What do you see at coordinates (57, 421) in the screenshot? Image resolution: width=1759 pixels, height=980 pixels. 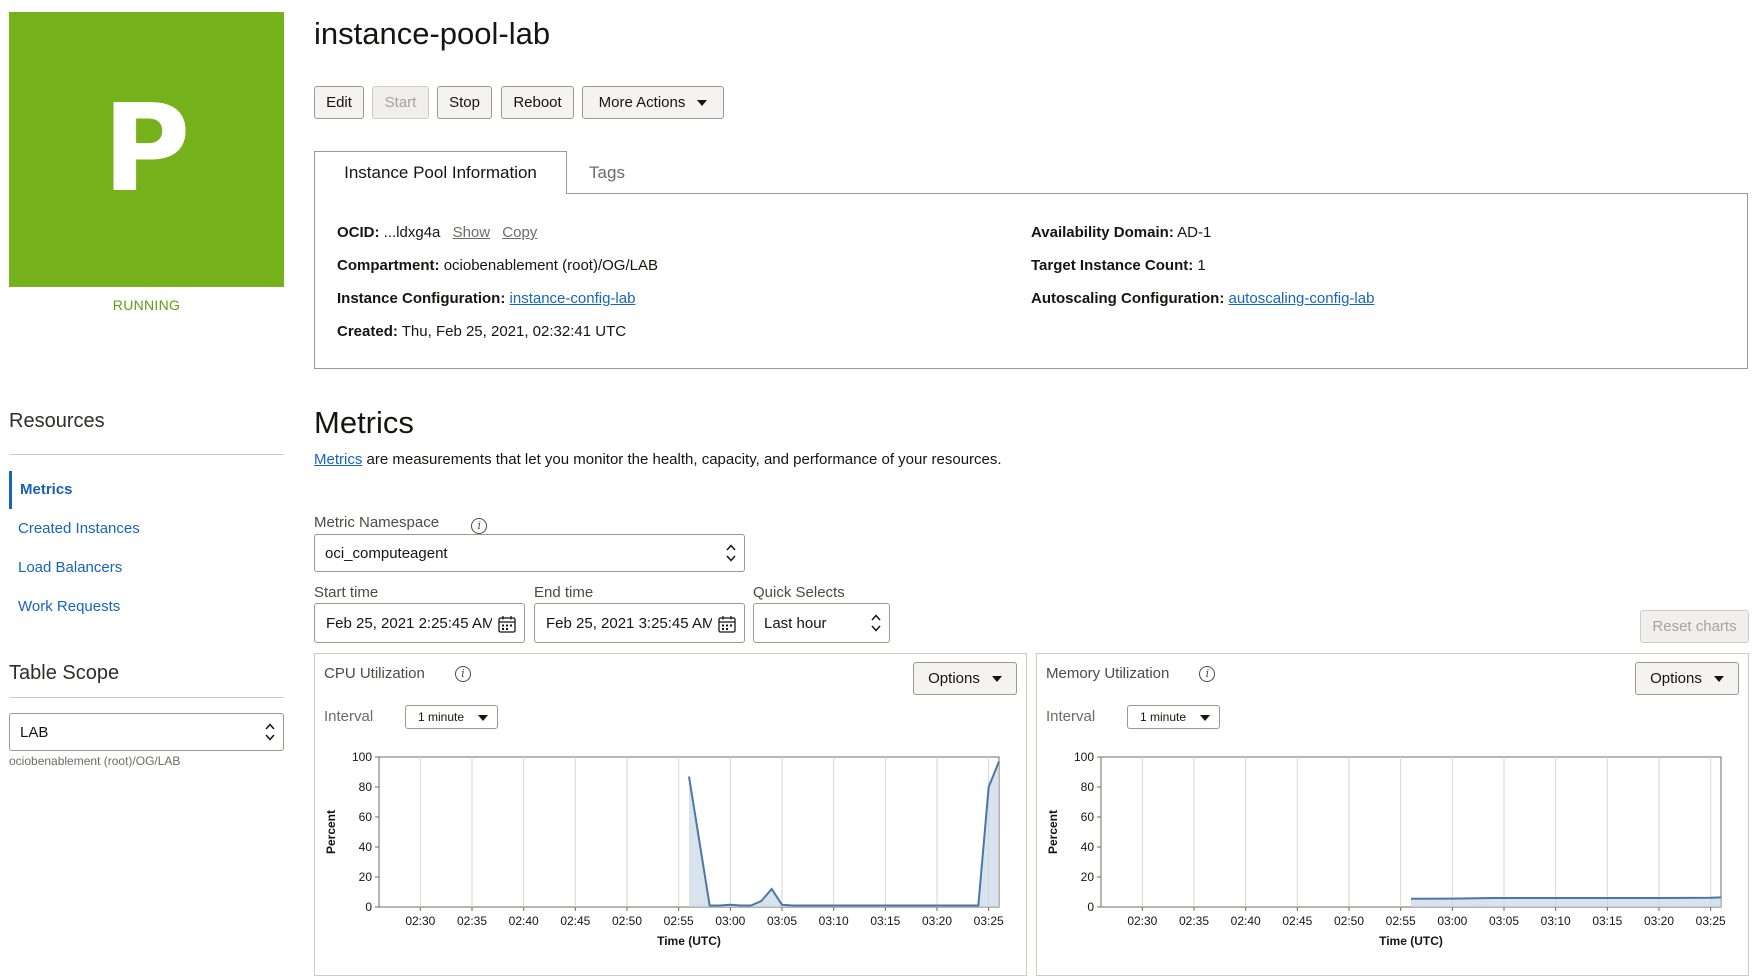 I see `resources-heading: Resources` at bounding box center [57, 421].